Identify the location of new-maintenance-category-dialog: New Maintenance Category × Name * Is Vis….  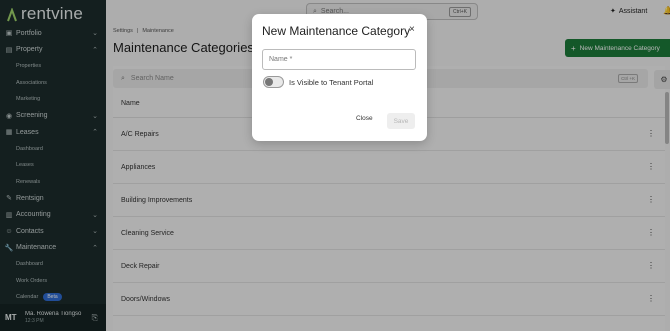
(339, 77).